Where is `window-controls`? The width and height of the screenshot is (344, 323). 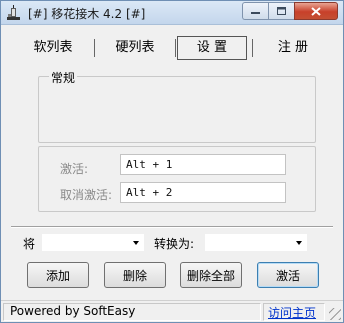
window-controls is located at coordinates (290, 11).